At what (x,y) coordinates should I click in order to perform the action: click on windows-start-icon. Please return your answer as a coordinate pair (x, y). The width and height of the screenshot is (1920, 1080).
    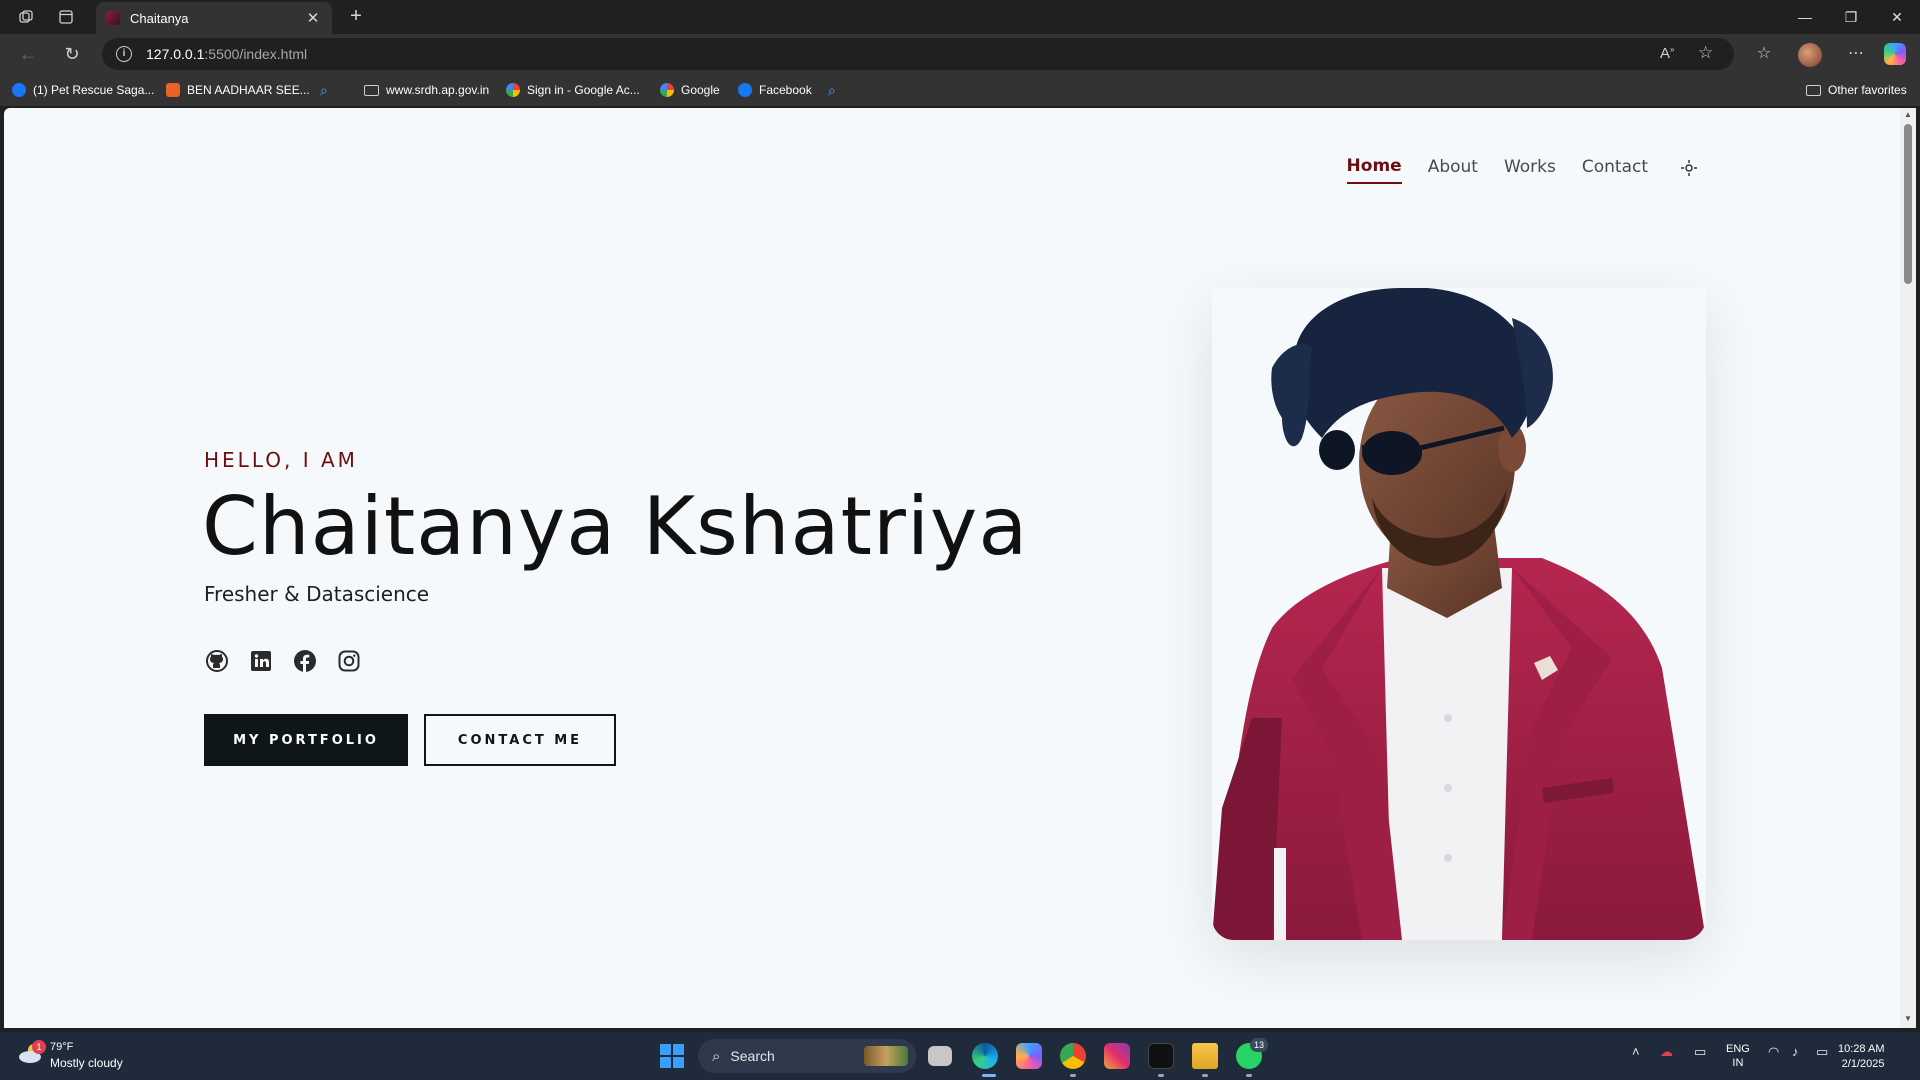
    Looking at the image, I should click on (672, 1056).